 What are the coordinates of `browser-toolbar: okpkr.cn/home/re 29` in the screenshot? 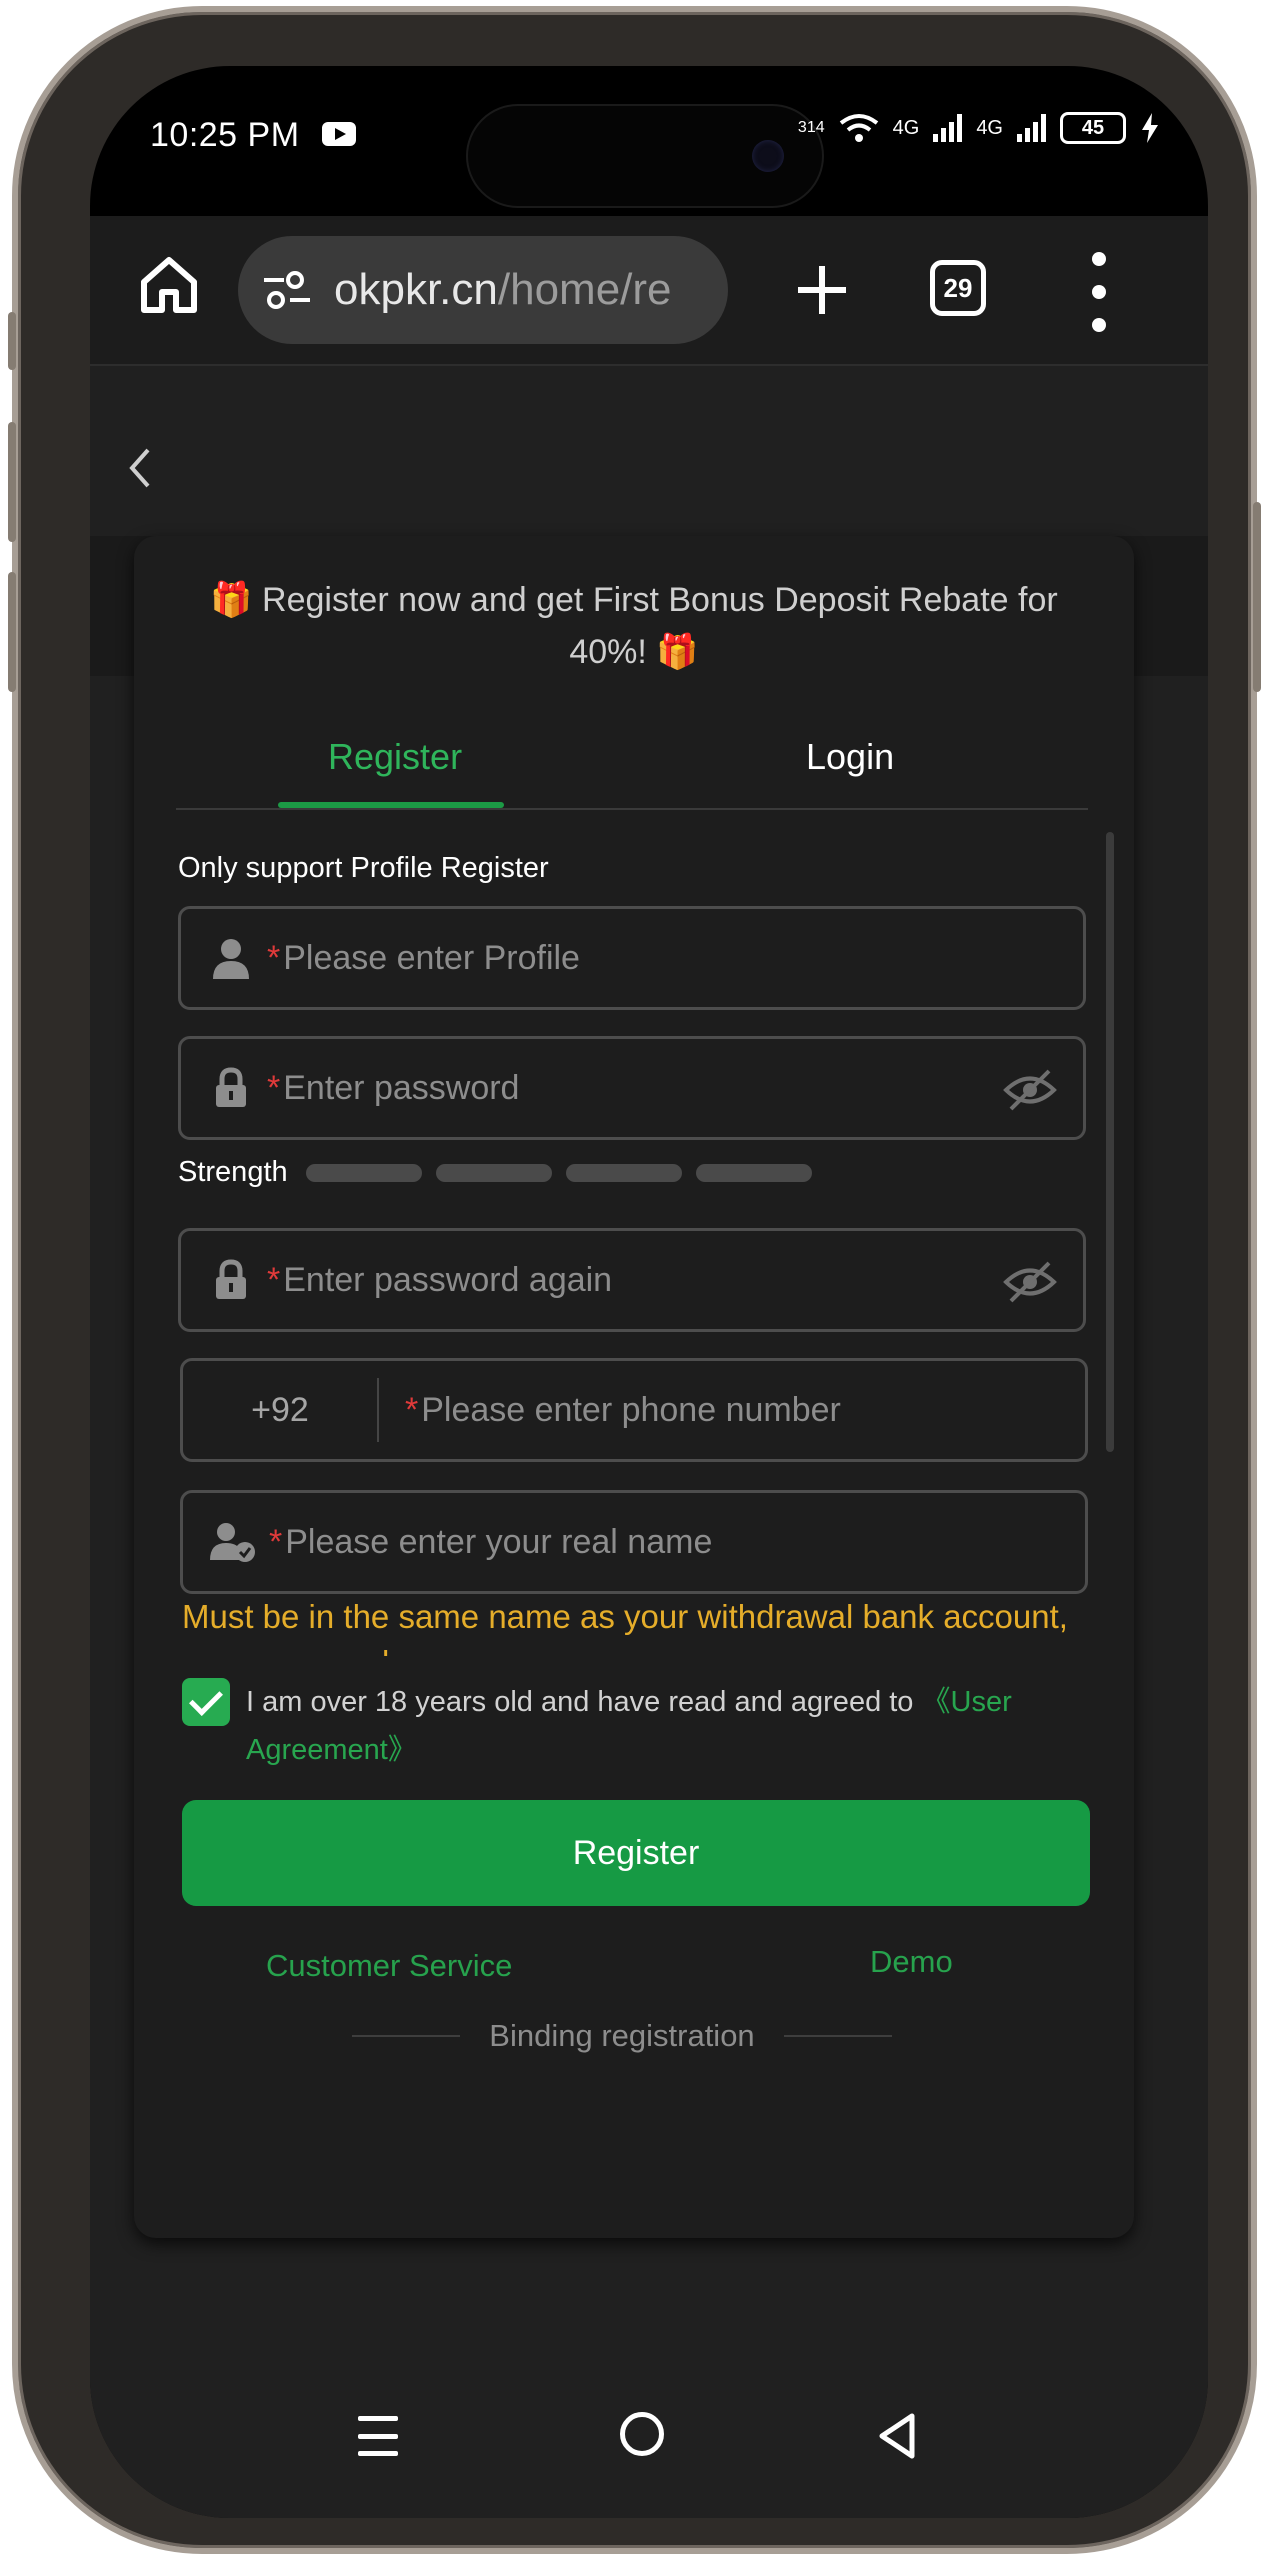 It's located at (649, 291).